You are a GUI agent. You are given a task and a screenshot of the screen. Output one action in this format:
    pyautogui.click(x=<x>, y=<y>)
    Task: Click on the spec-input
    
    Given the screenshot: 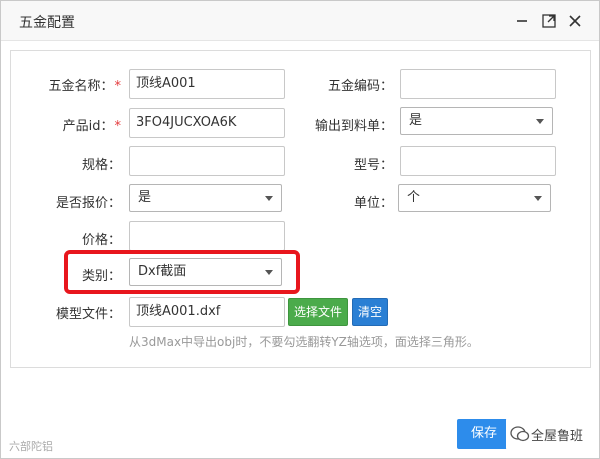 What is the action you would take?
    pyautogui.click(x=207, y=161)
    